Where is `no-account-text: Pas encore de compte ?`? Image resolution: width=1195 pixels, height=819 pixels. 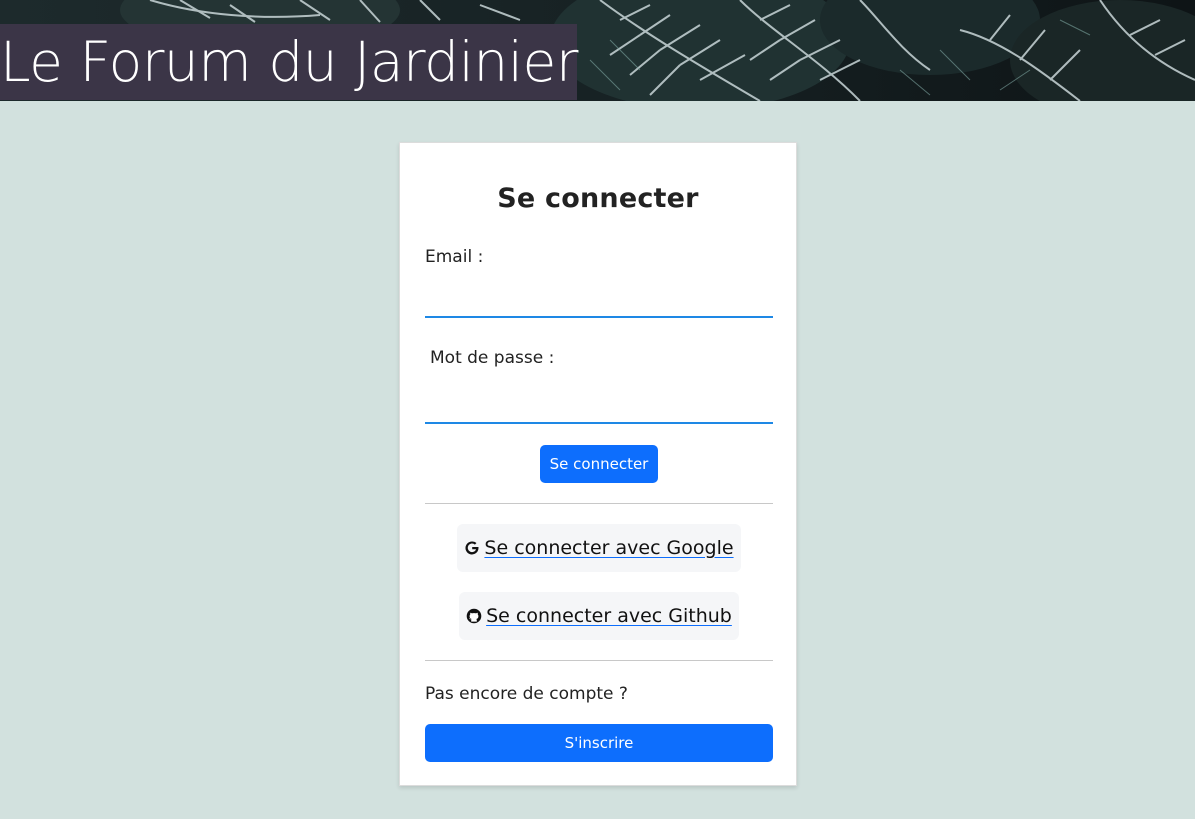
no-account-text: Pas encore de compte ? is located at coordinates (526, 694).